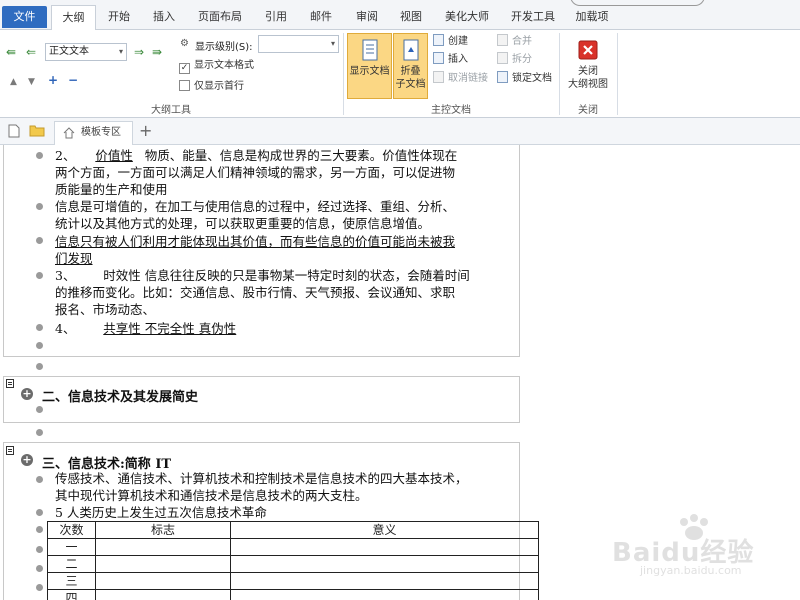 The width and height of the screenshot is (800, 600). What do you see at coordinates (262, 275) in the screenshot?
I see `outline-item-timeliness: 3、 时效性 信息往往反映的只是事物某一特定时刻的状态，会随着时间` at bounding box center [262, 275].